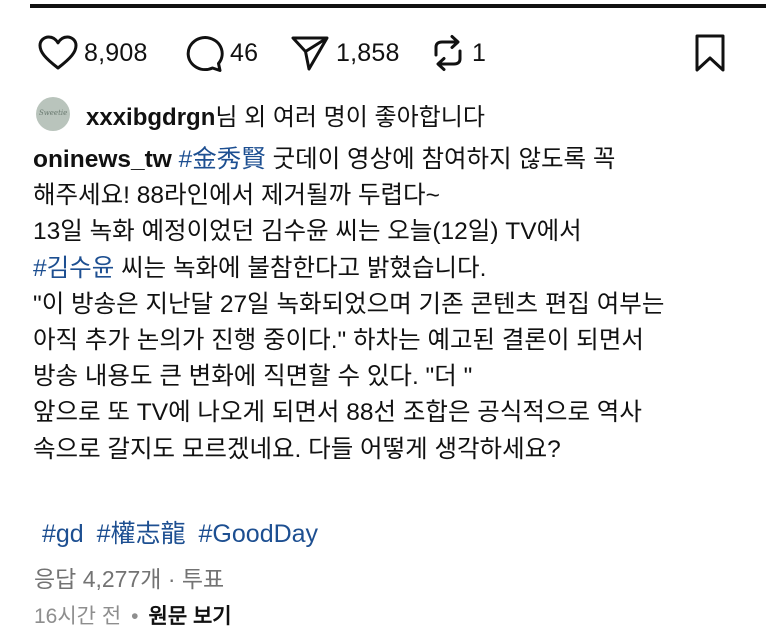 Image resolution: width=772 pixels, height=630 pixels. I want to click on liked-by-text: xxxibgdrgn님 외 여러 명이 좋아합니다, so click(285, 114).